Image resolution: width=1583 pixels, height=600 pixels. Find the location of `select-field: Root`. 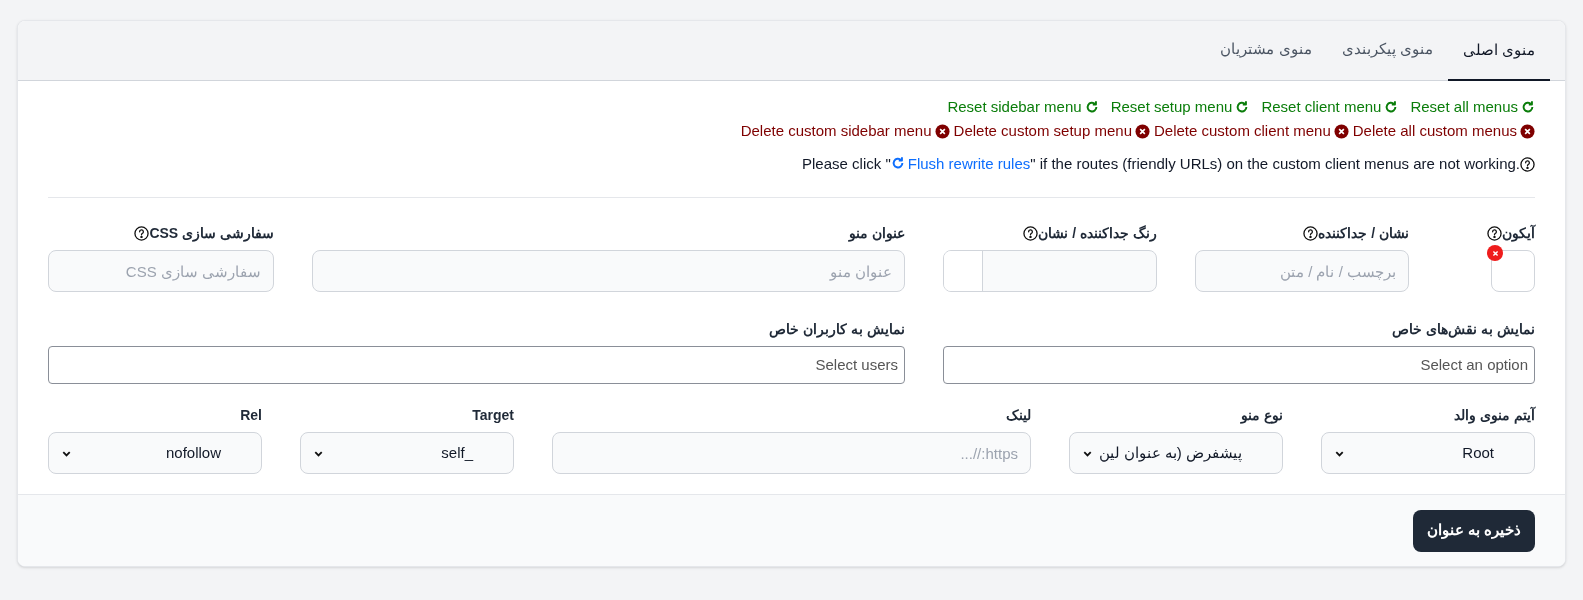

select-field: Root is located at coordinates (1428, 453).